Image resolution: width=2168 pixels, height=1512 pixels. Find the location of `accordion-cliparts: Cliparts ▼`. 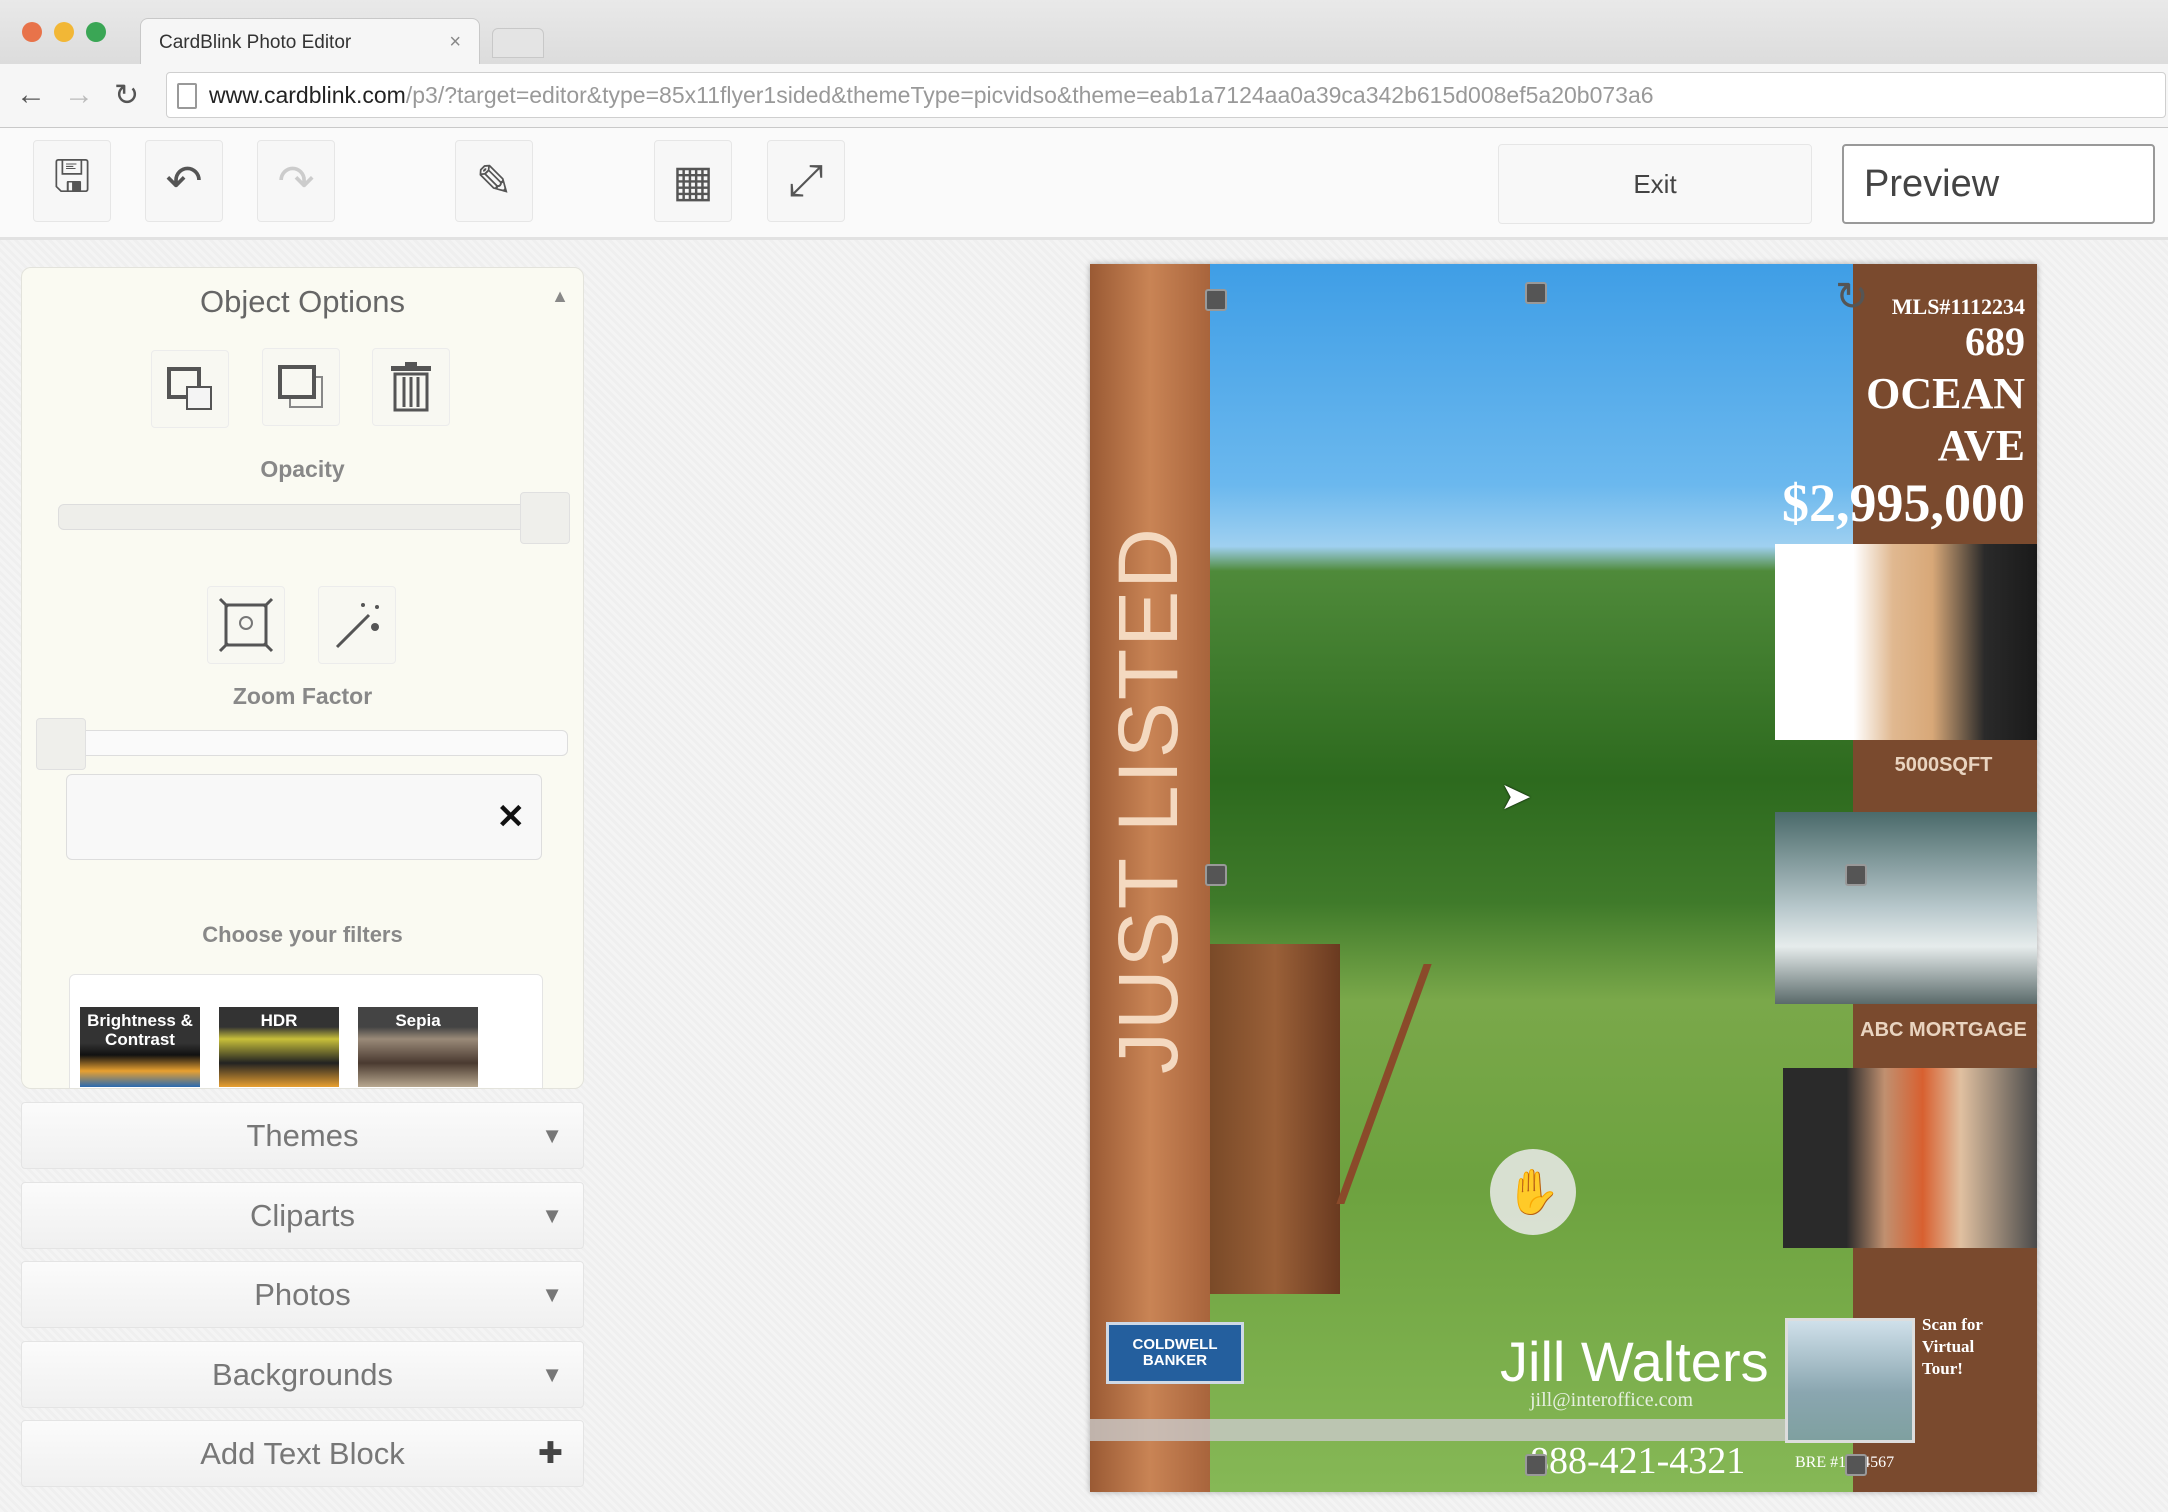

accordion-cliparts: Cliparts ▼ is located at coordinates (302, 1215).